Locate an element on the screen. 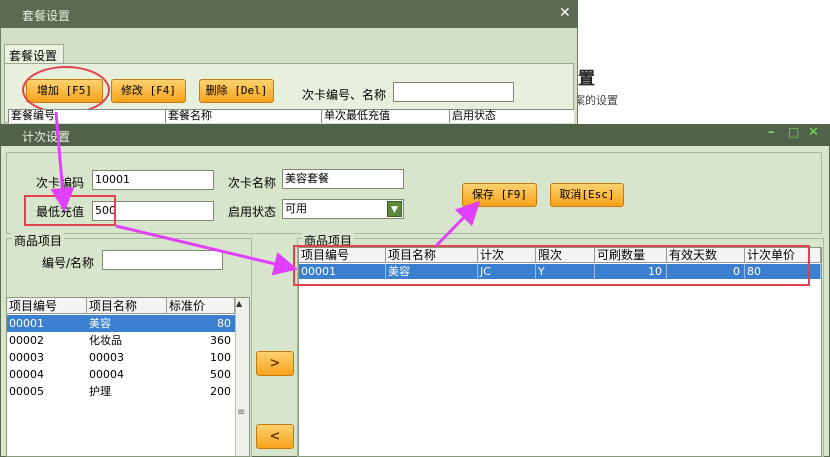  add-item-button: > is located at coordinates (275, 363).